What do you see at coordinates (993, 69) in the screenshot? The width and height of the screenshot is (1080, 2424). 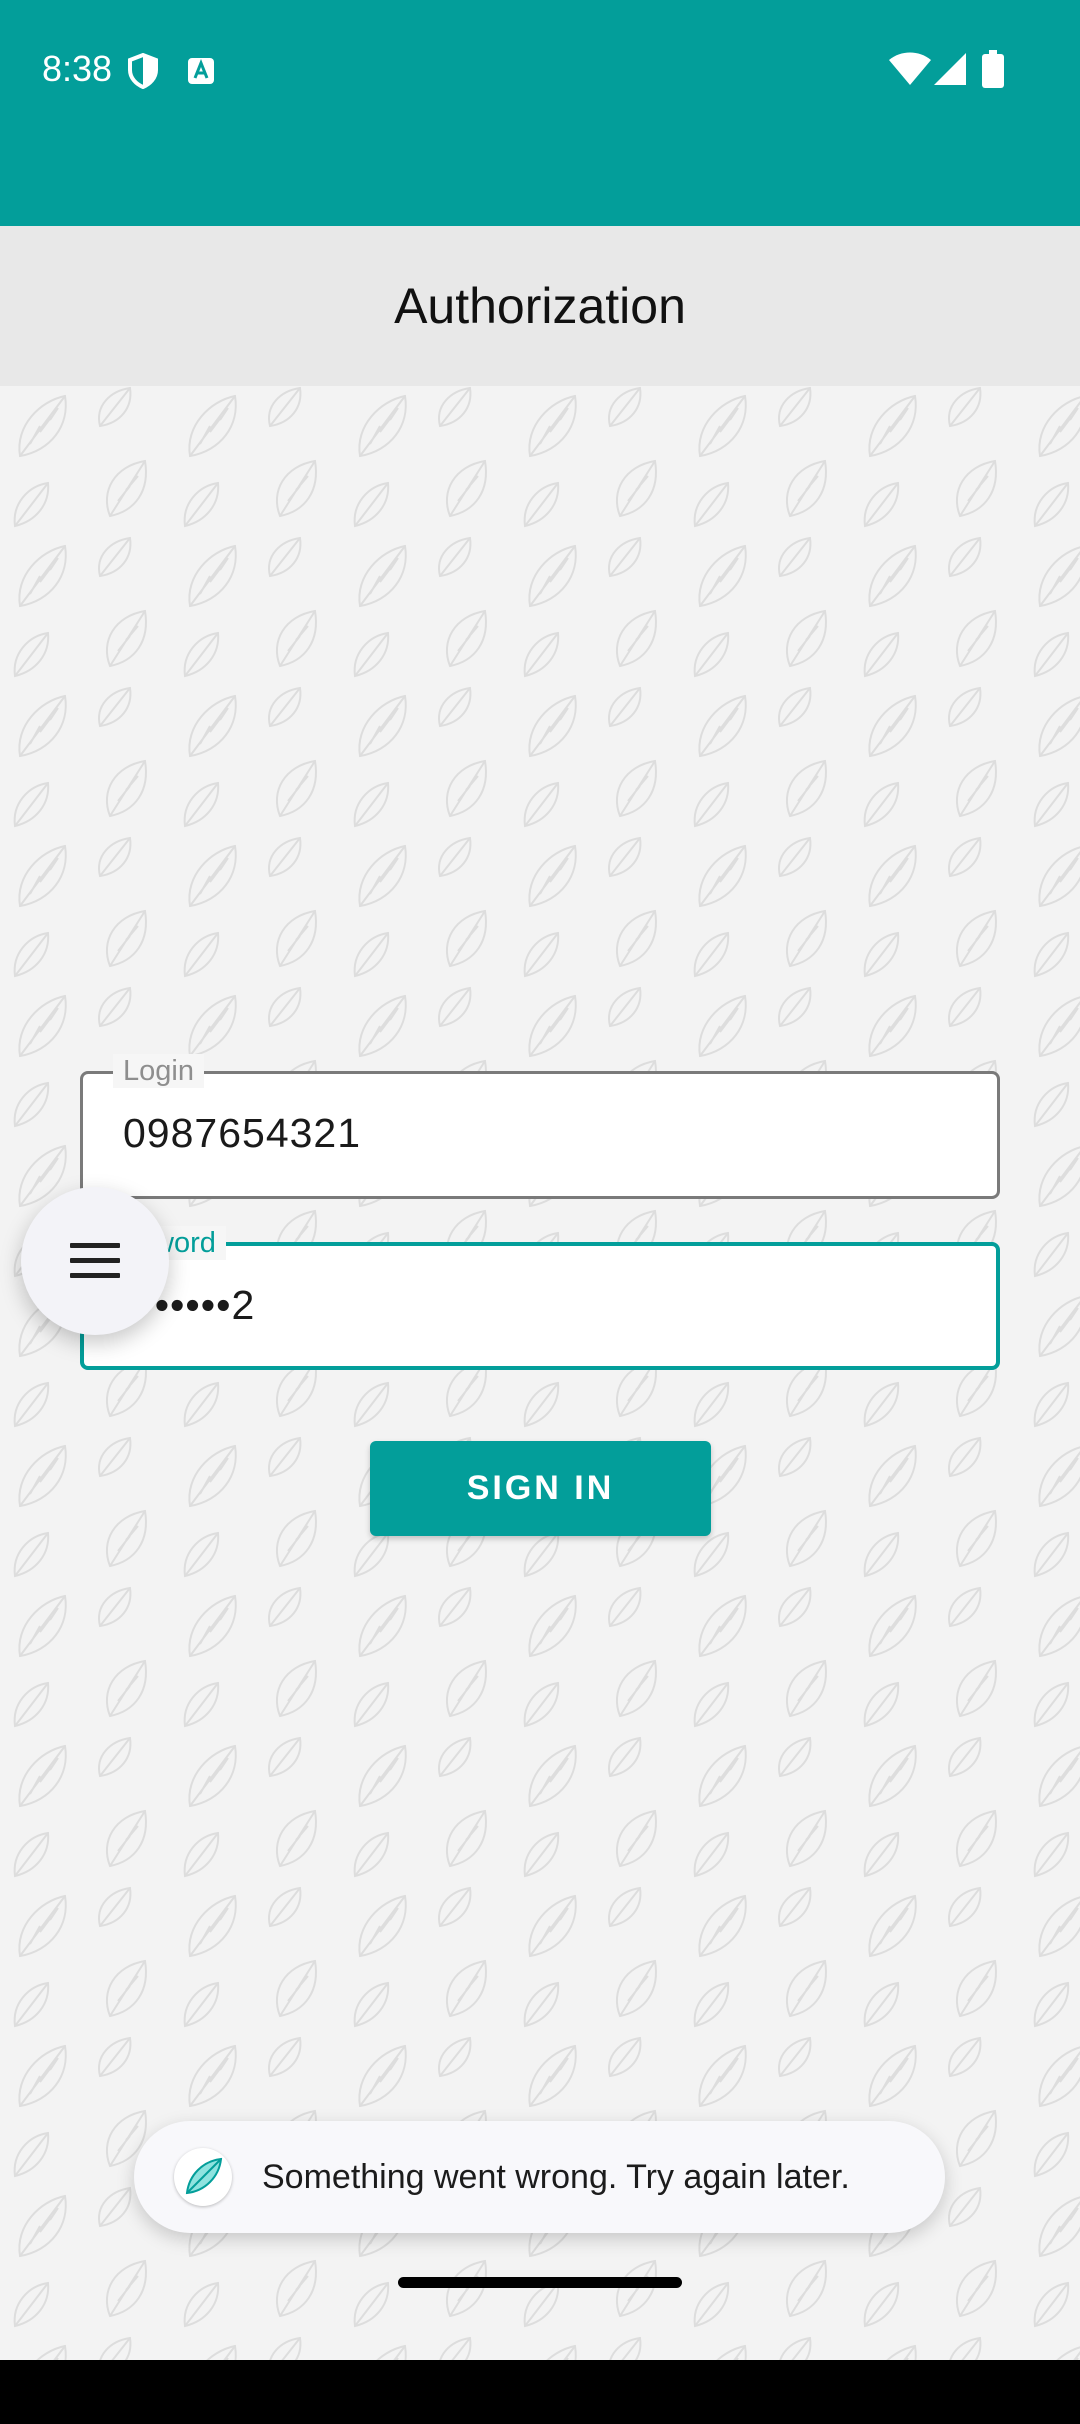 I see `battery-icon` at bounding box center [993, 69].